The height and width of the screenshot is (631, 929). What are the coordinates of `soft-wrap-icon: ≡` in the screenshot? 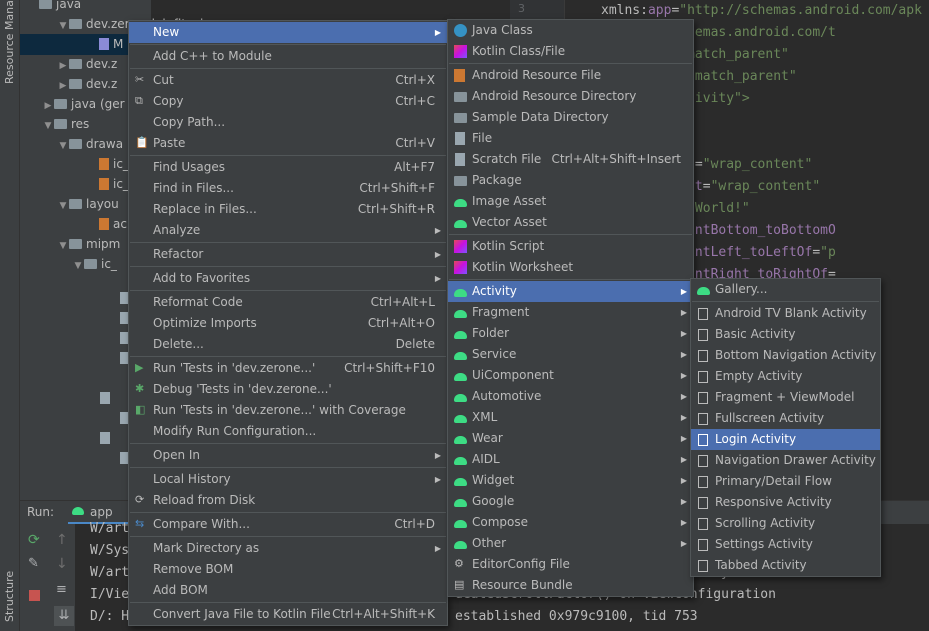 It's located at (61, 589).